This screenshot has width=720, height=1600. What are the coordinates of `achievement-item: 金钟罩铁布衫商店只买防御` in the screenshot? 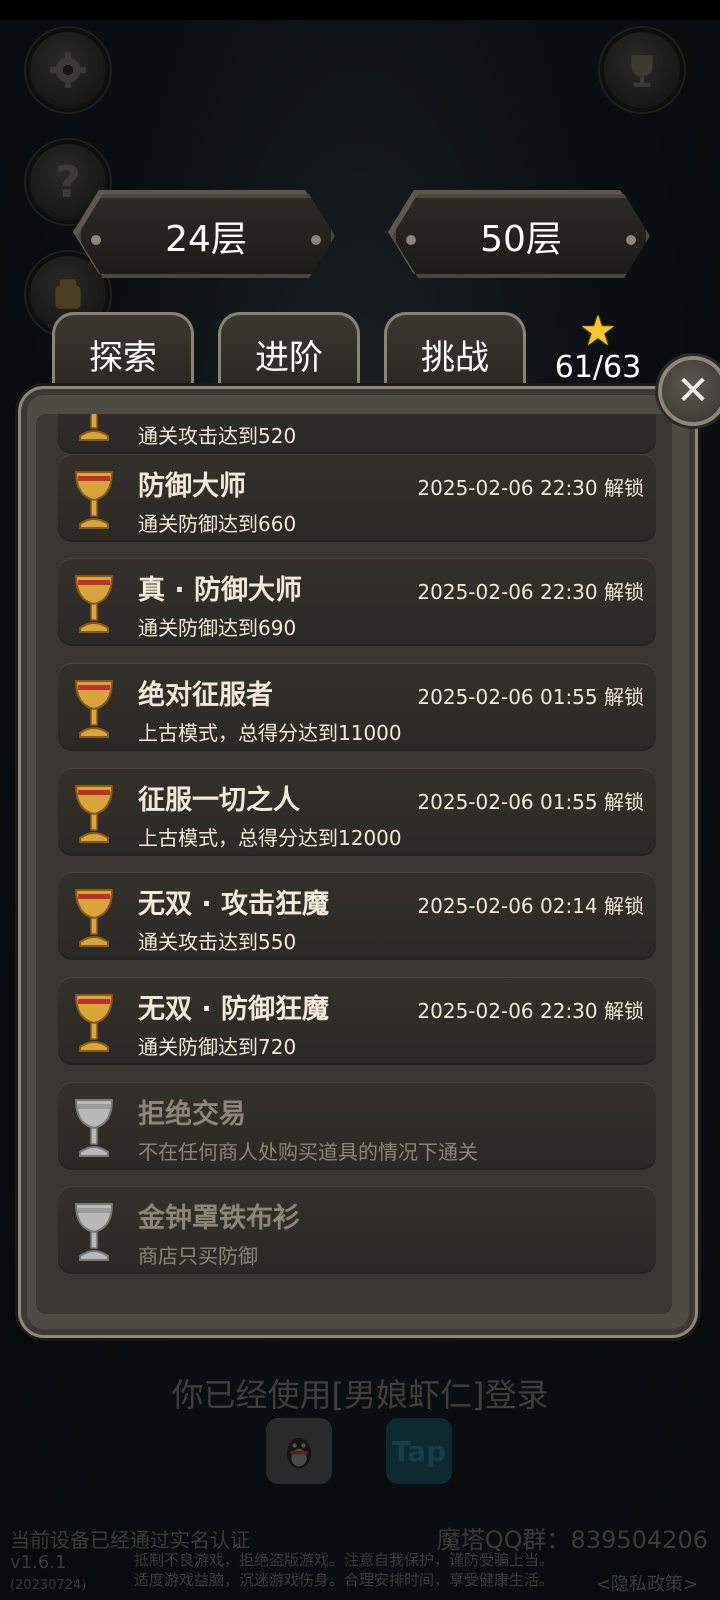 It's located at (357, 1230).